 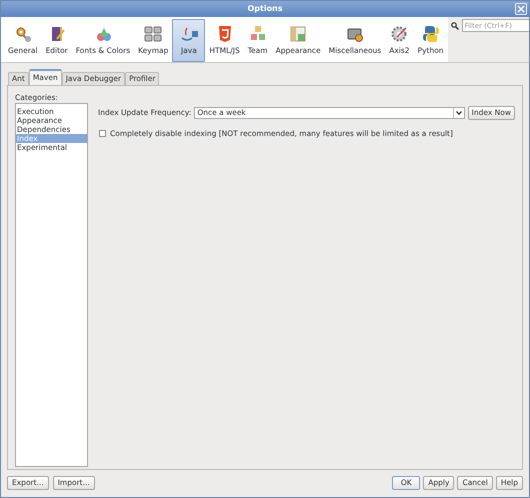 I want to click on search-icon, so click(x=454, y=26).